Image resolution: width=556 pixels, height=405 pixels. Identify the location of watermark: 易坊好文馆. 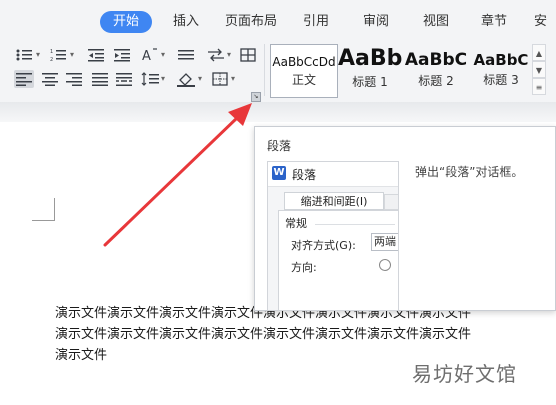
(464, 374).